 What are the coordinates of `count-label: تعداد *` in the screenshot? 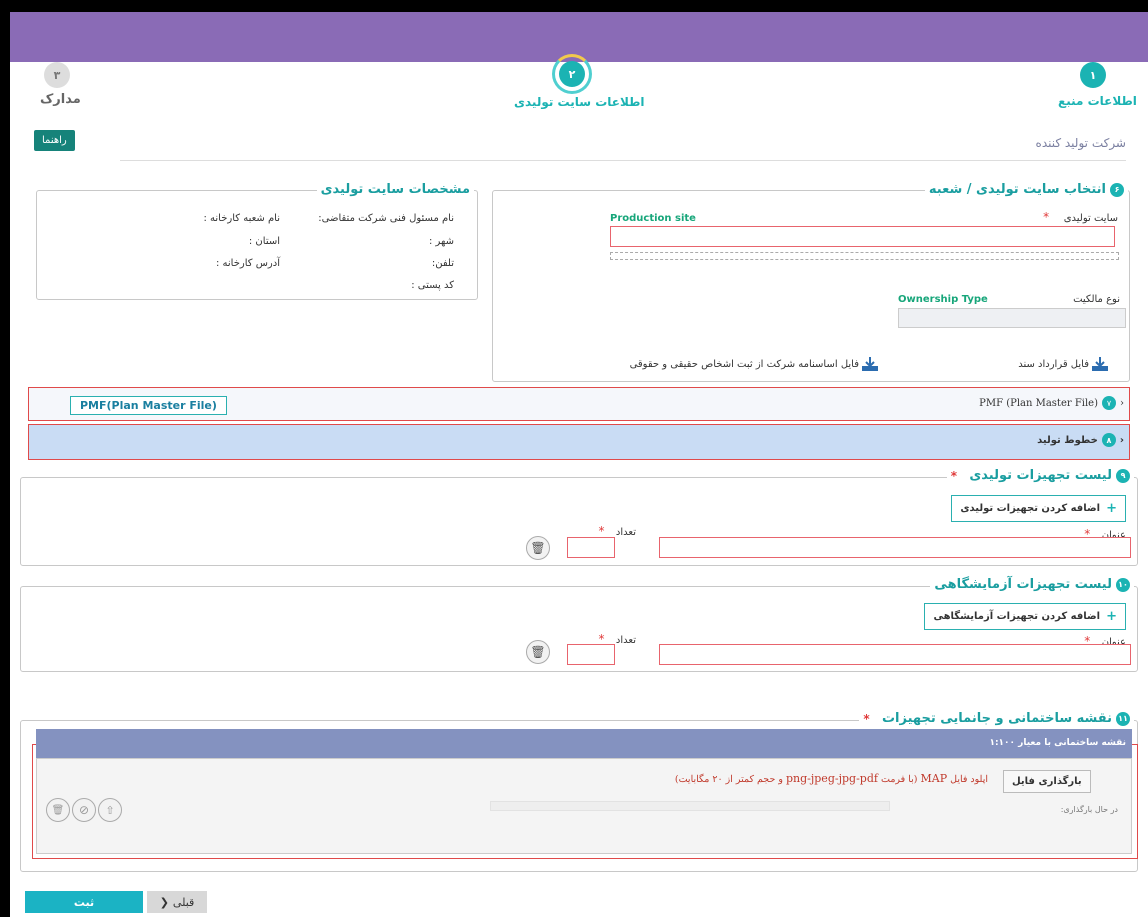 It's located at (617, 531).